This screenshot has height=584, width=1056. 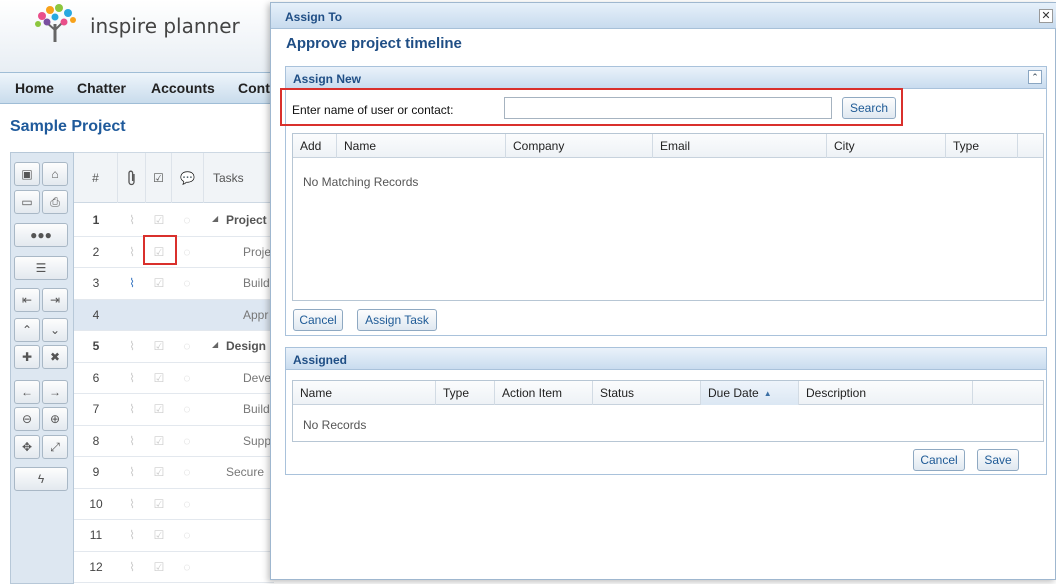 What do you see at coordinates (27, 392) in the screenshot?
I see `arrow-left-icon: ←` at bounding box center [27, 392].